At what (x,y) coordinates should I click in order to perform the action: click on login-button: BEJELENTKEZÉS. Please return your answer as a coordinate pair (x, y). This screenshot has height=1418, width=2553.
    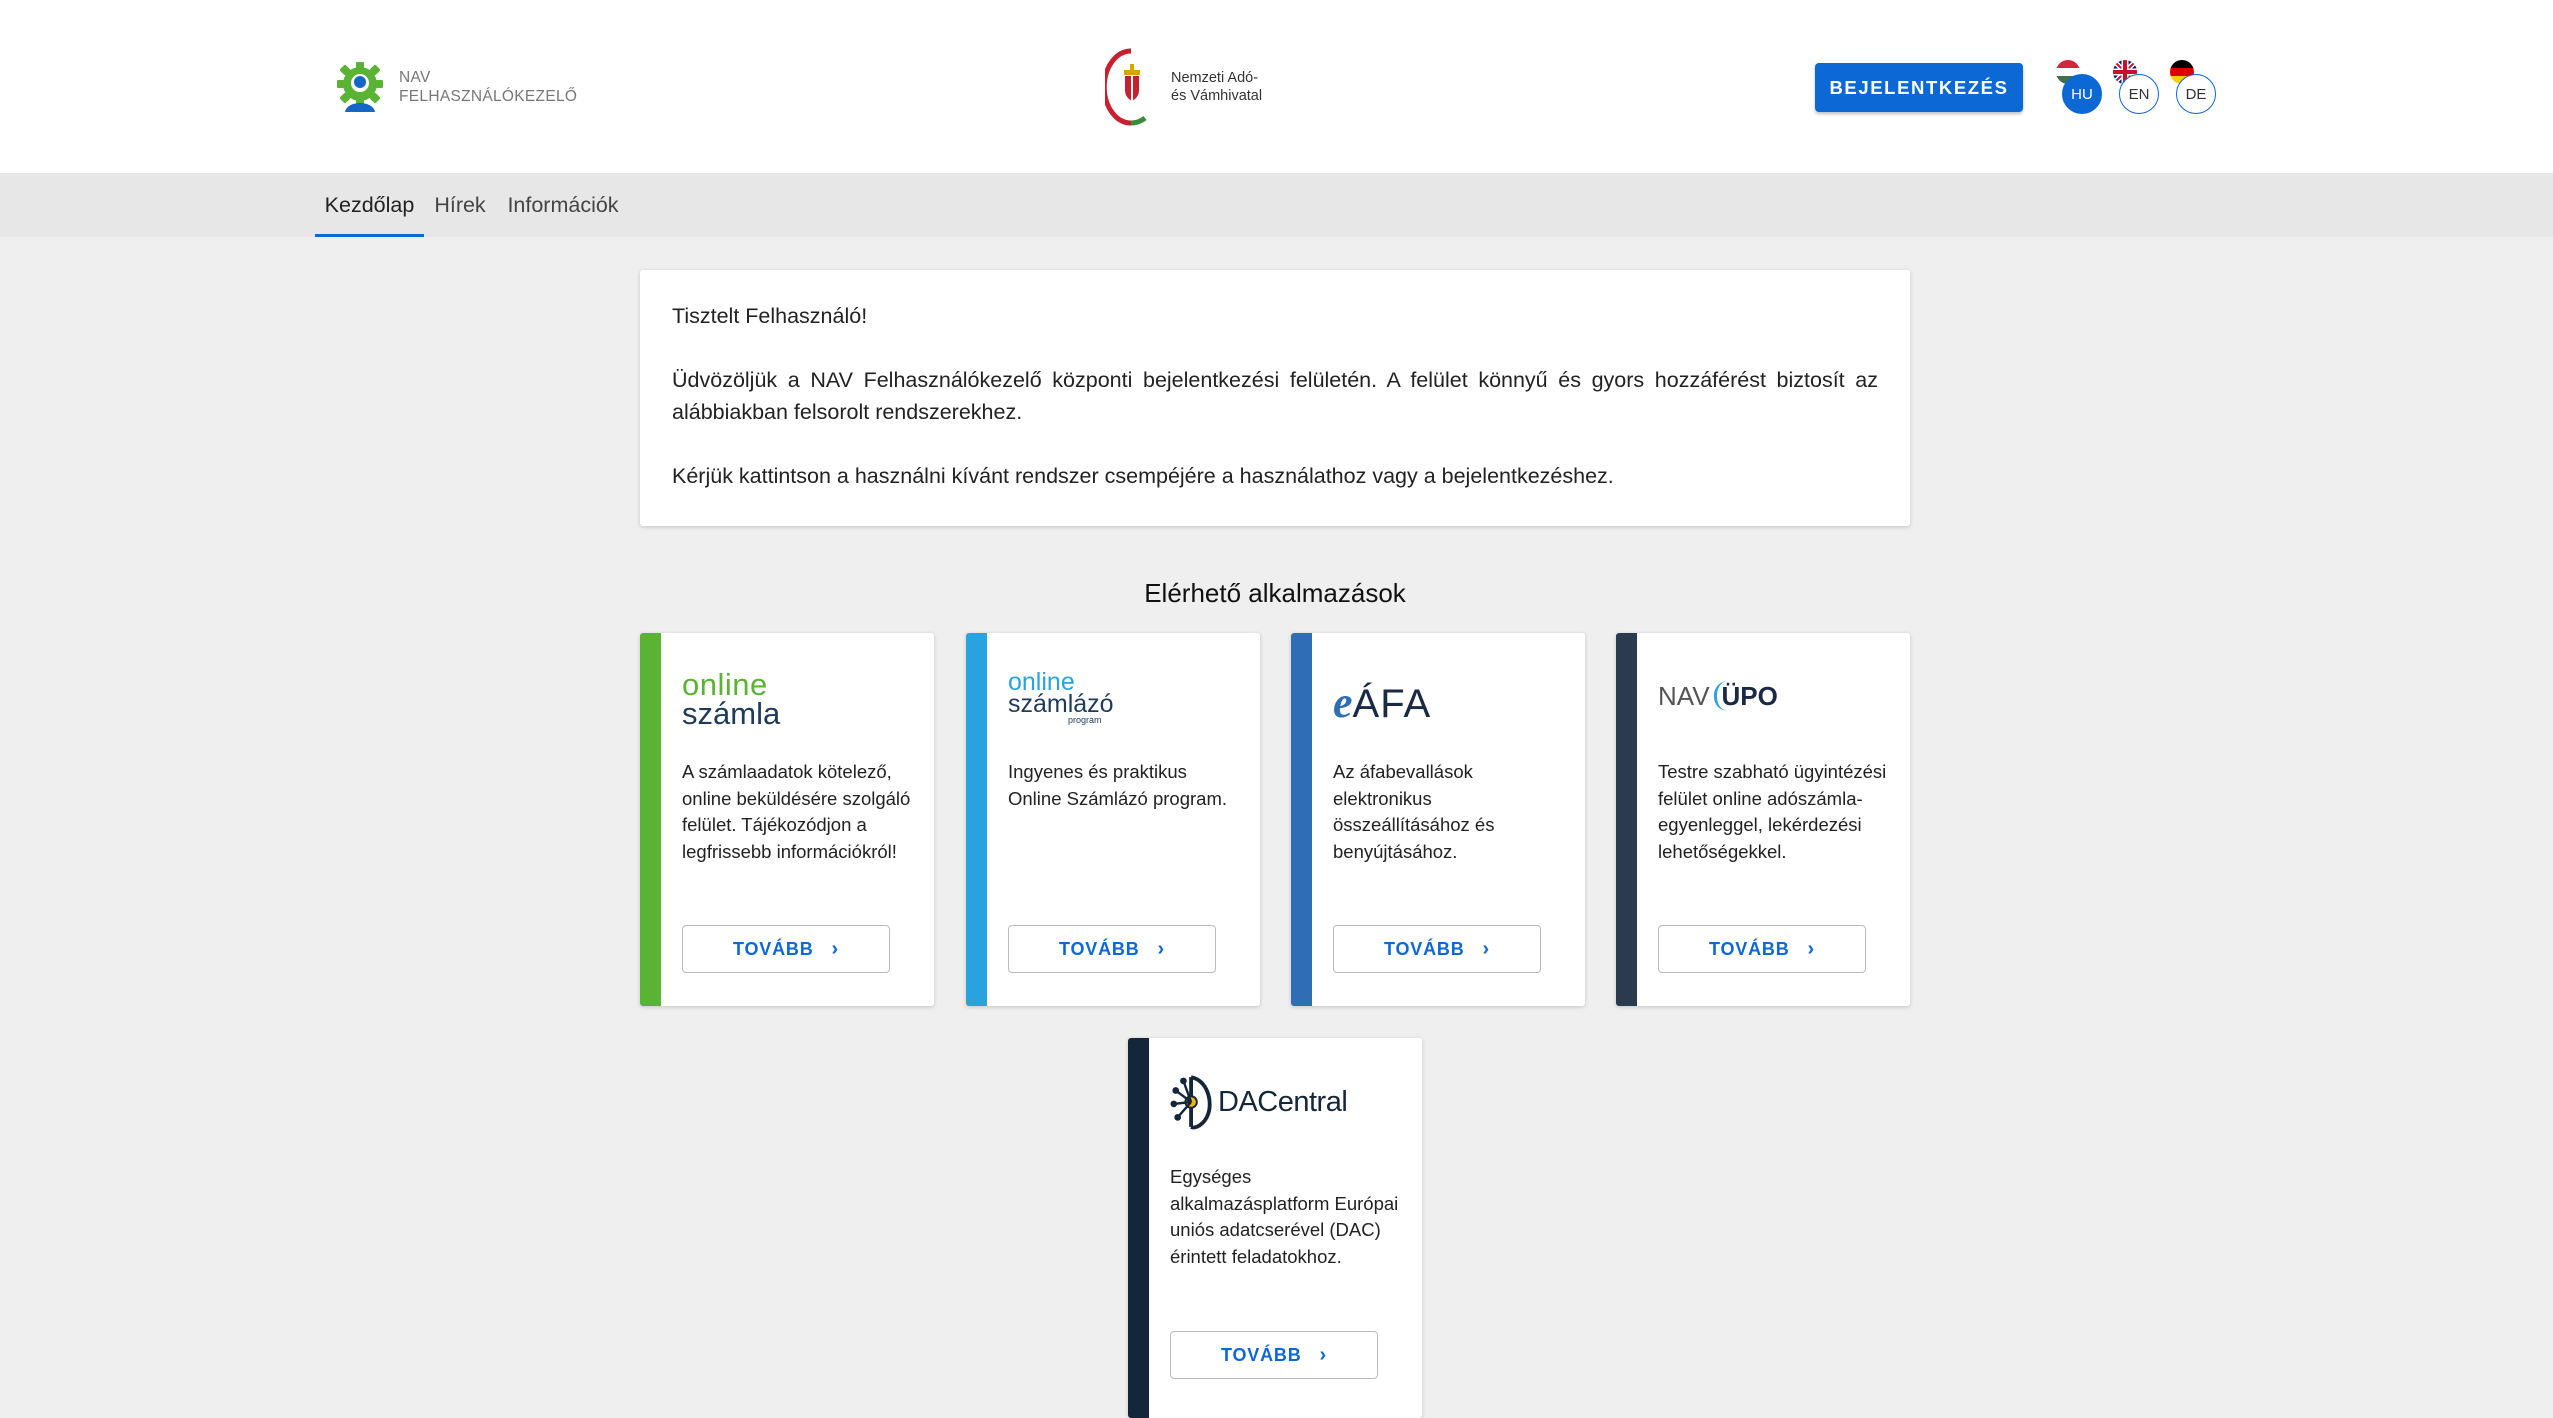
    Looking at the image, I should click on (1919, 87).